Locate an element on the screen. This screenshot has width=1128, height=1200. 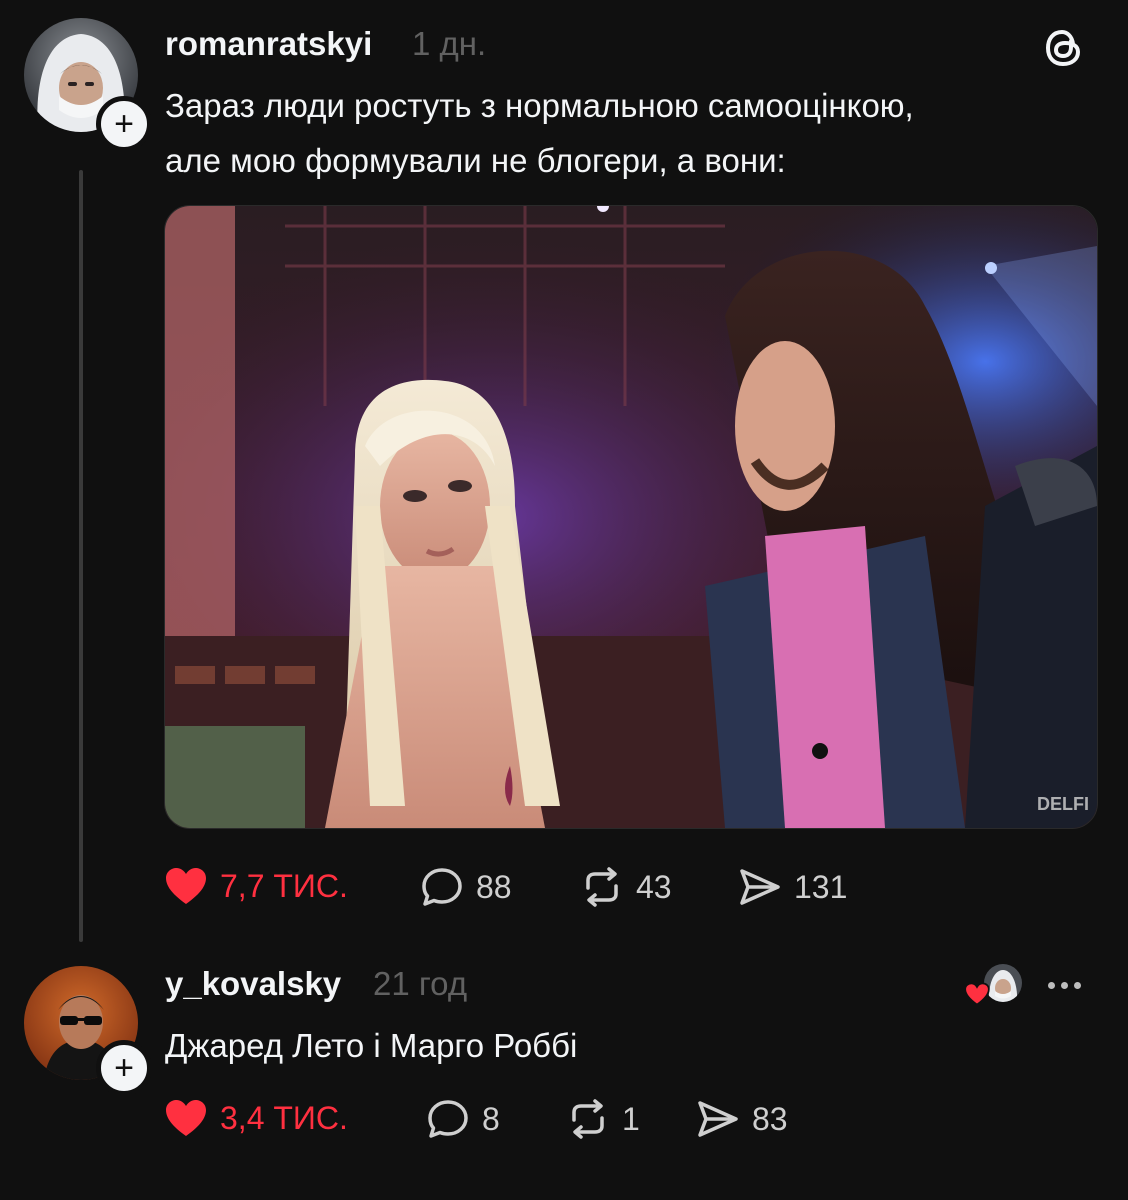
image-watermark: DELFI is located at coordinates (1063, 804).